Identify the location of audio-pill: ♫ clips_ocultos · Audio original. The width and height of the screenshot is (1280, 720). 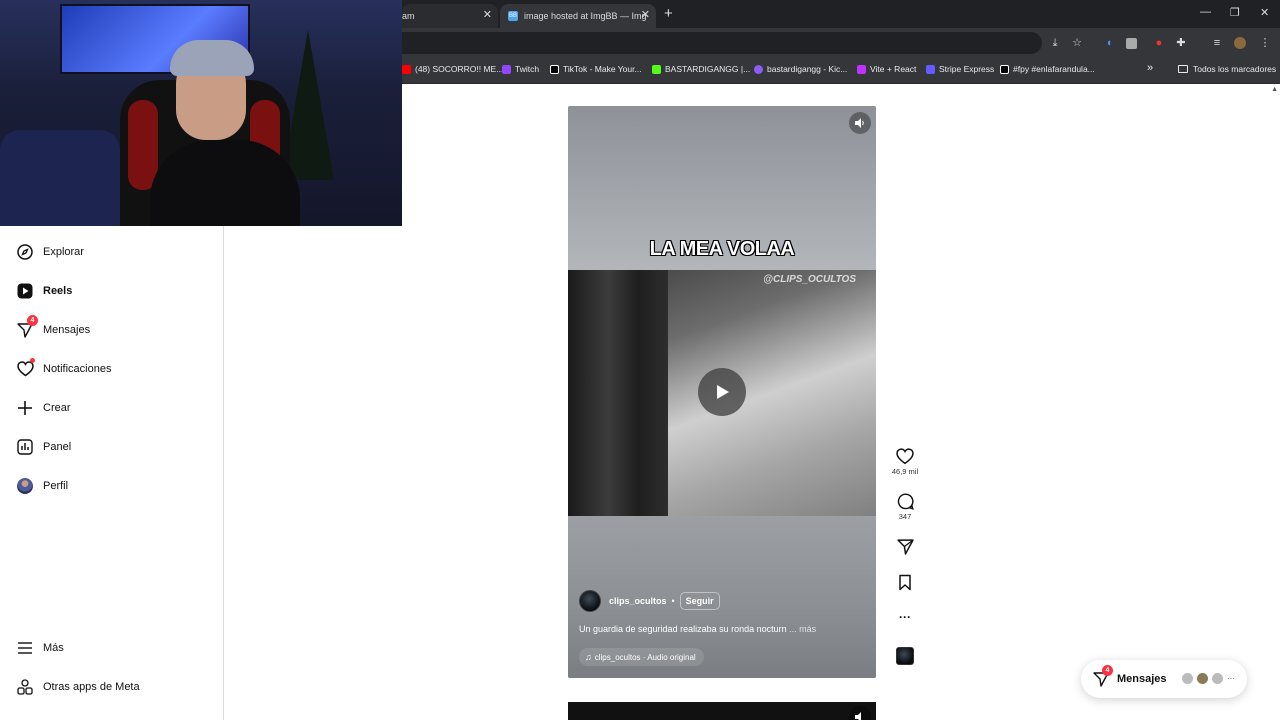
(641, 657).